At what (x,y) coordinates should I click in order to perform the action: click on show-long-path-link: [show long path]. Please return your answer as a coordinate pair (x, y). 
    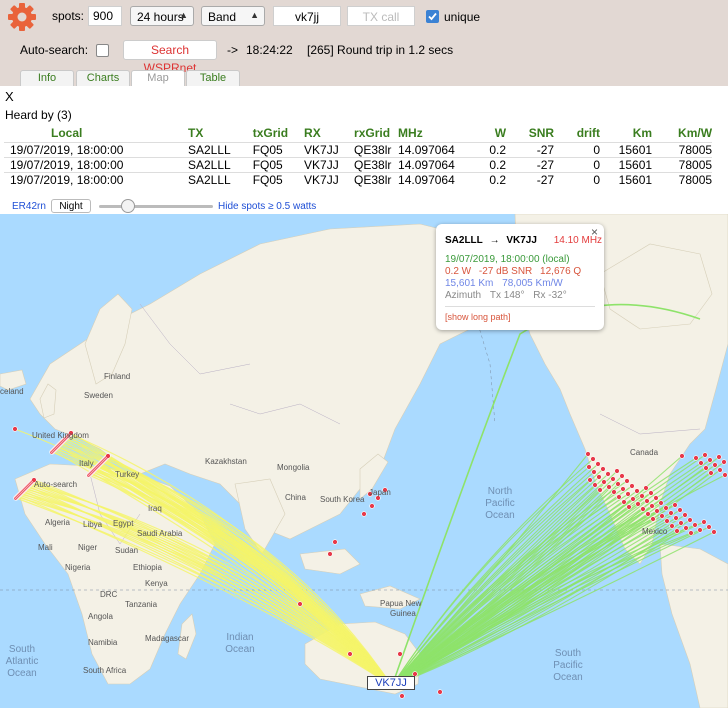
    Looking at the image, I should click on (478, 317).